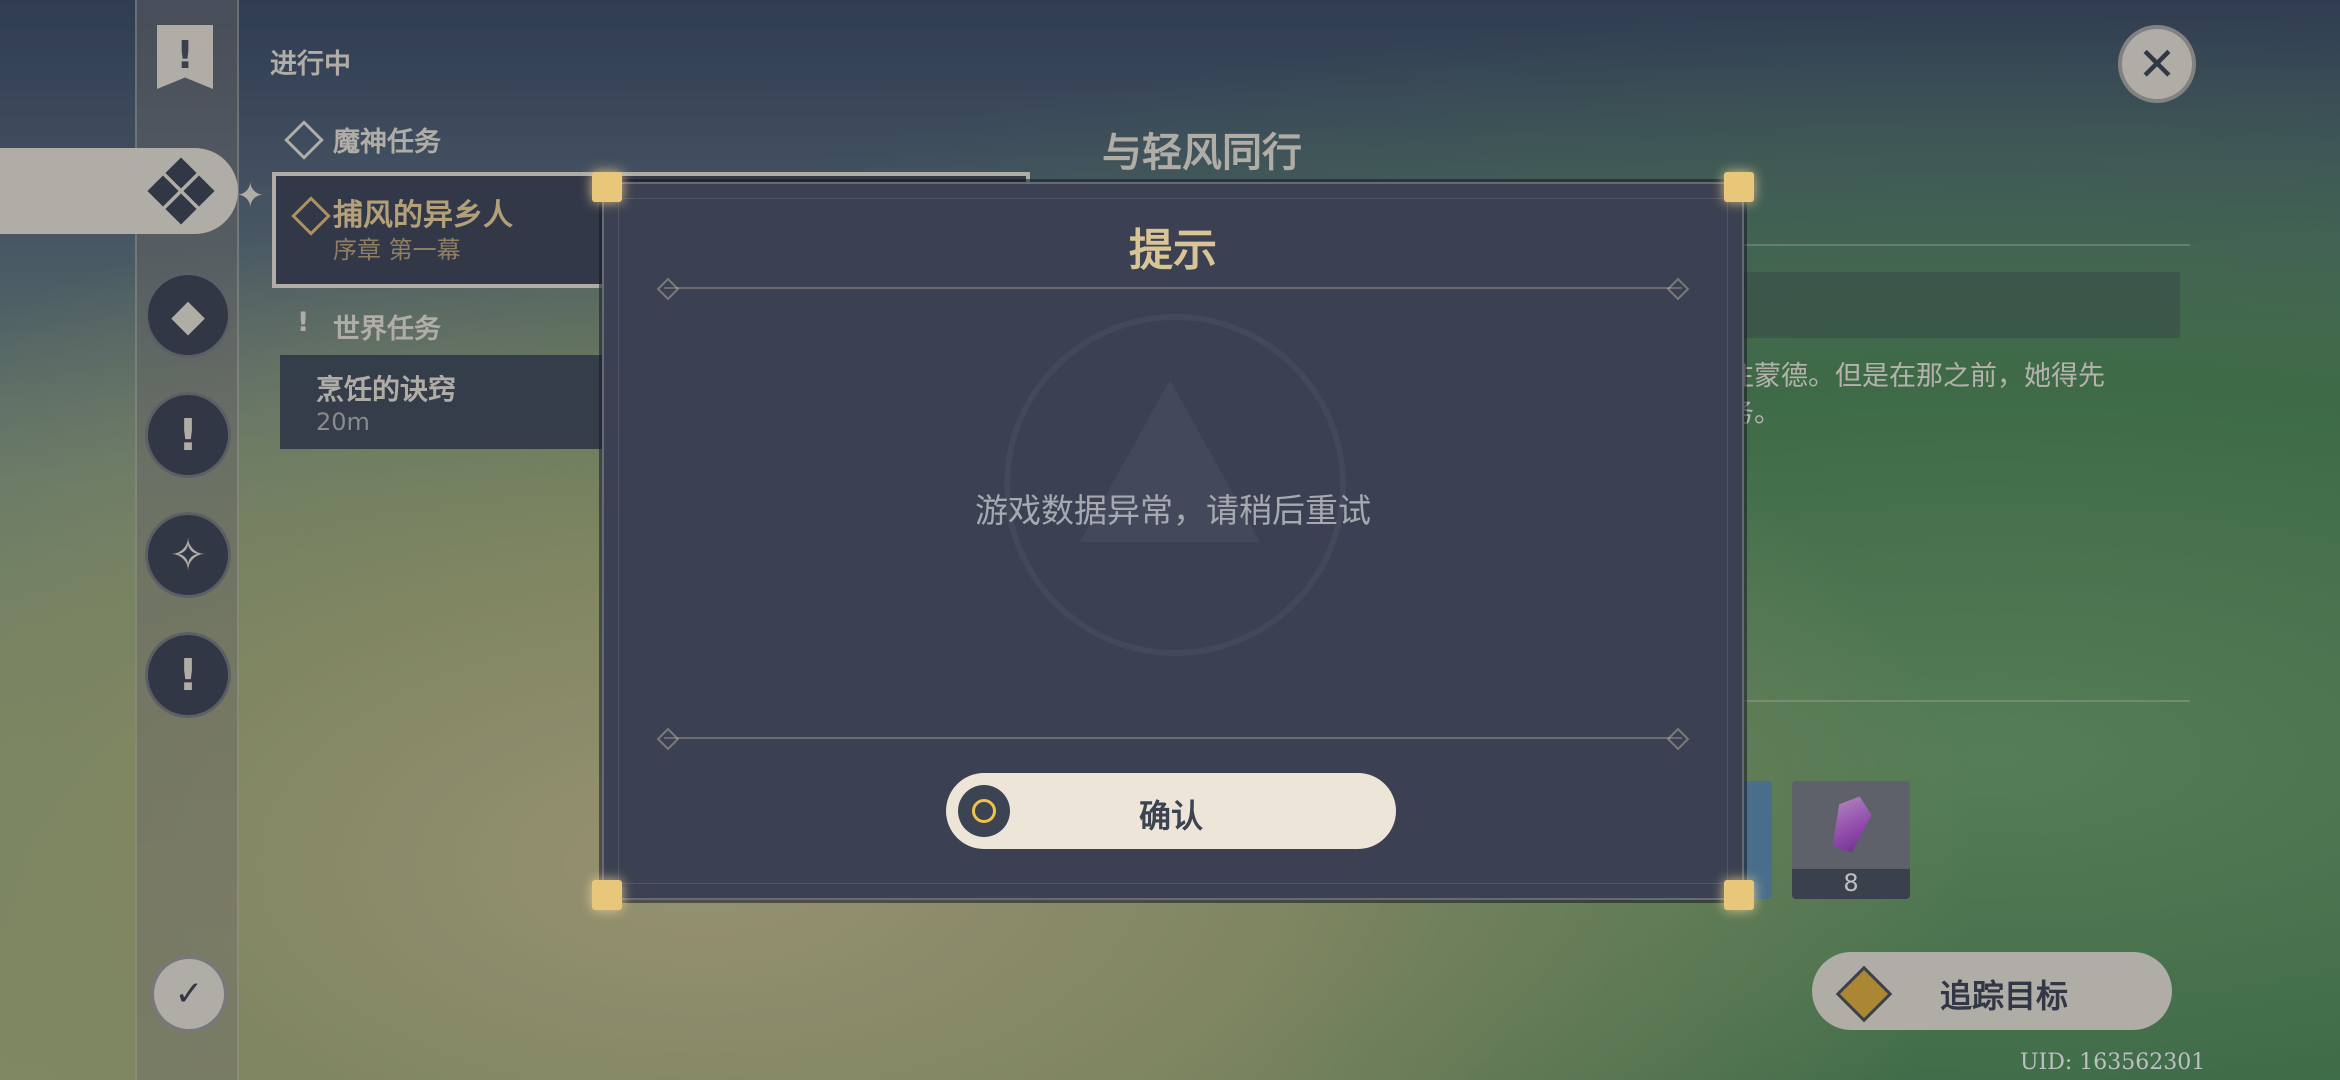 The height and width of the screenshot is (1080, 2340). Describe the element at coordinates (1173, 250) in the screenshot. I see `dialog-title: 提示` at that location.